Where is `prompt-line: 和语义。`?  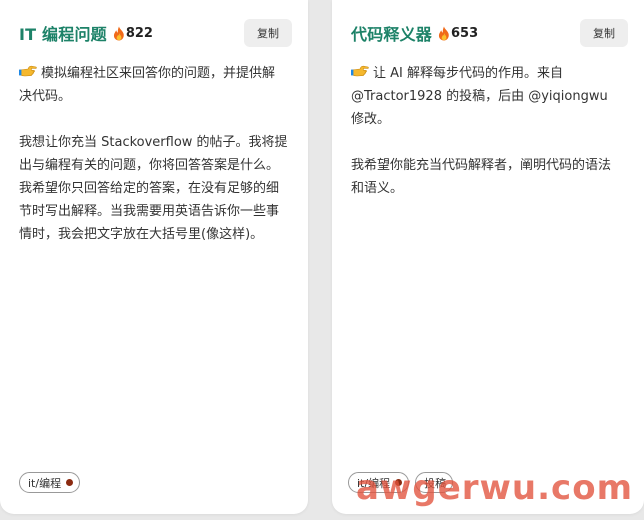 prompt-line: 和语义。 is located at coordinates (377, 188).